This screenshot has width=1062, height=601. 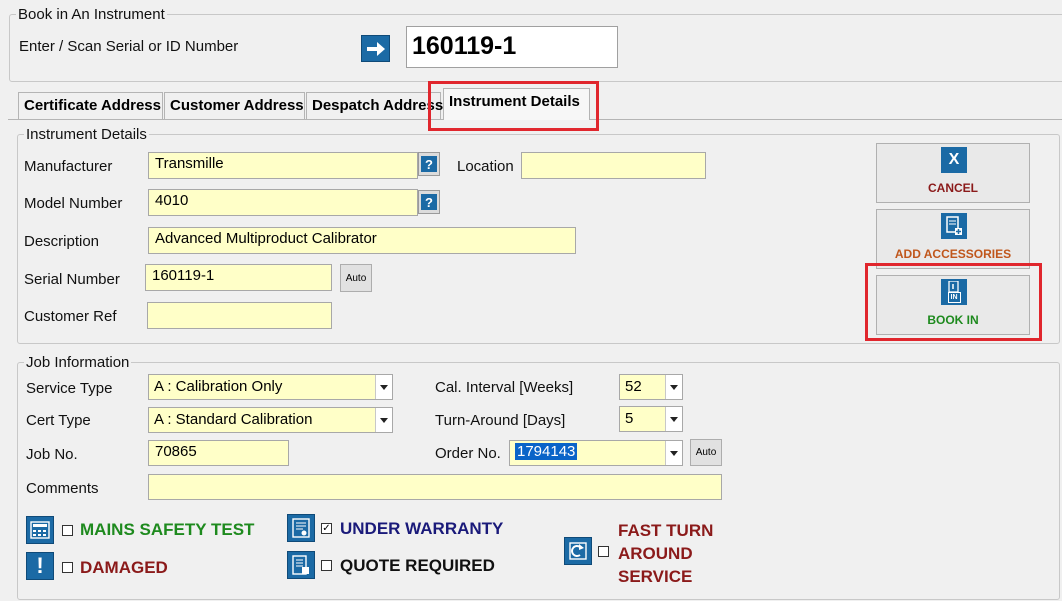 I want to click on exclamation-icon: !, so click(x=40, y=566).